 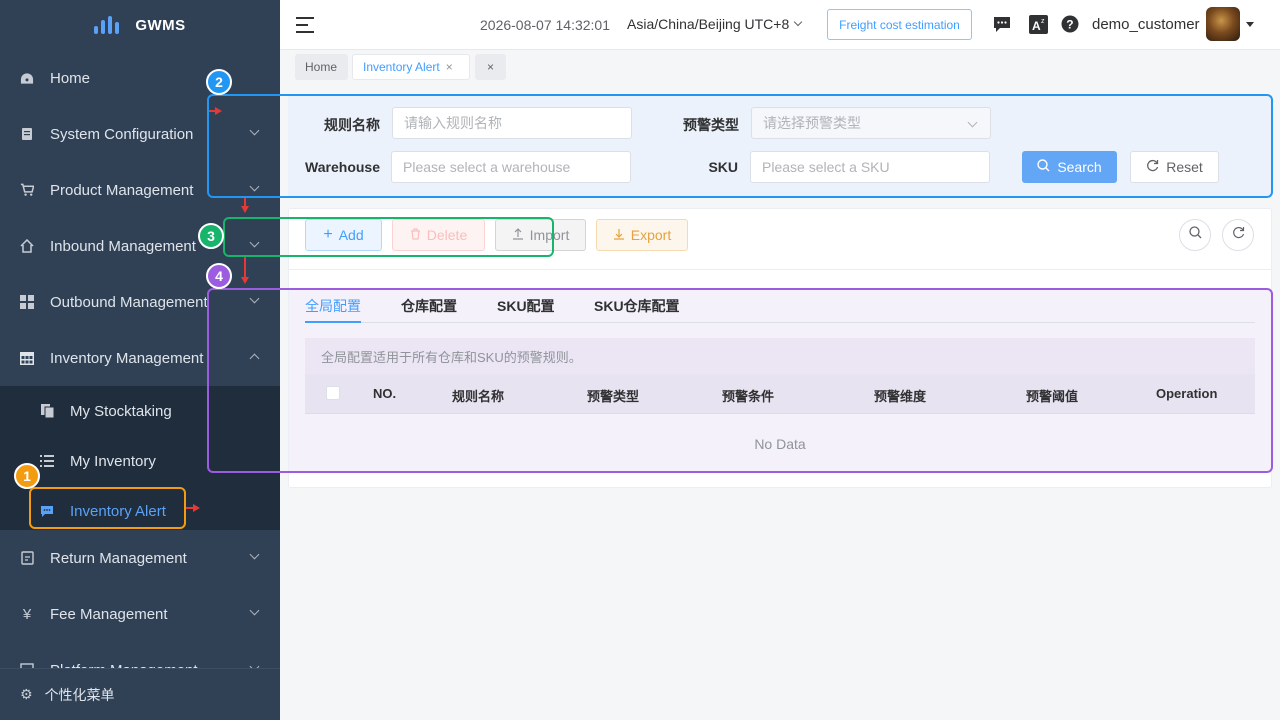 I want to click on house-icon, so click(x=27, y=246).